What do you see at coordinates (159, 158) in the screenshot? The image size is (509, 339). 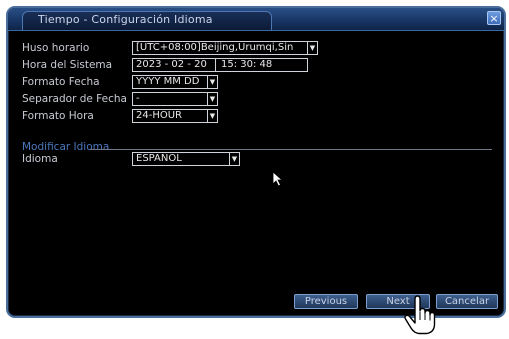 I see `language-value: ESPAÑOL` at bounding box center [159, 158].